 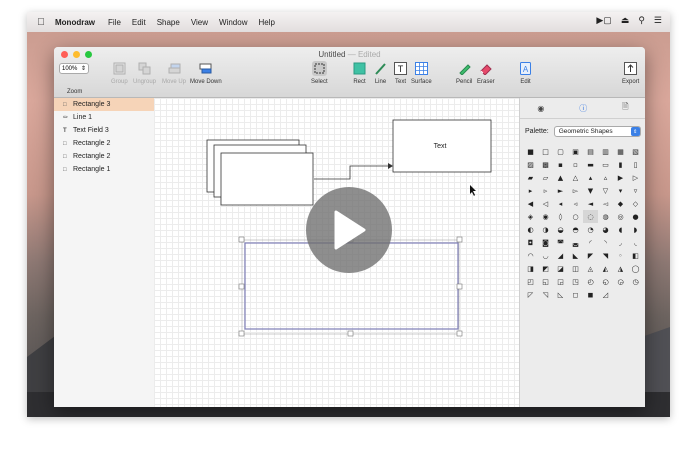 I want to click on palette-glyph: ◨, so click(x=530, y=268).